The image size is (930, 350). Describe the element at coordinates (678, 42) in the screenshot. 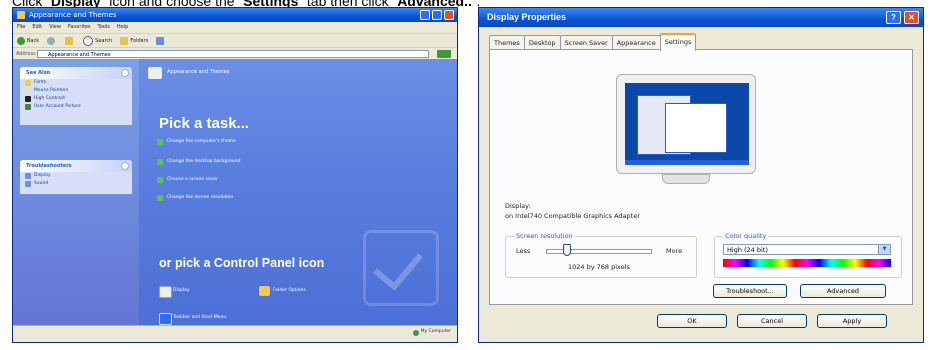

I see `tab-settings: Settings` at that location.